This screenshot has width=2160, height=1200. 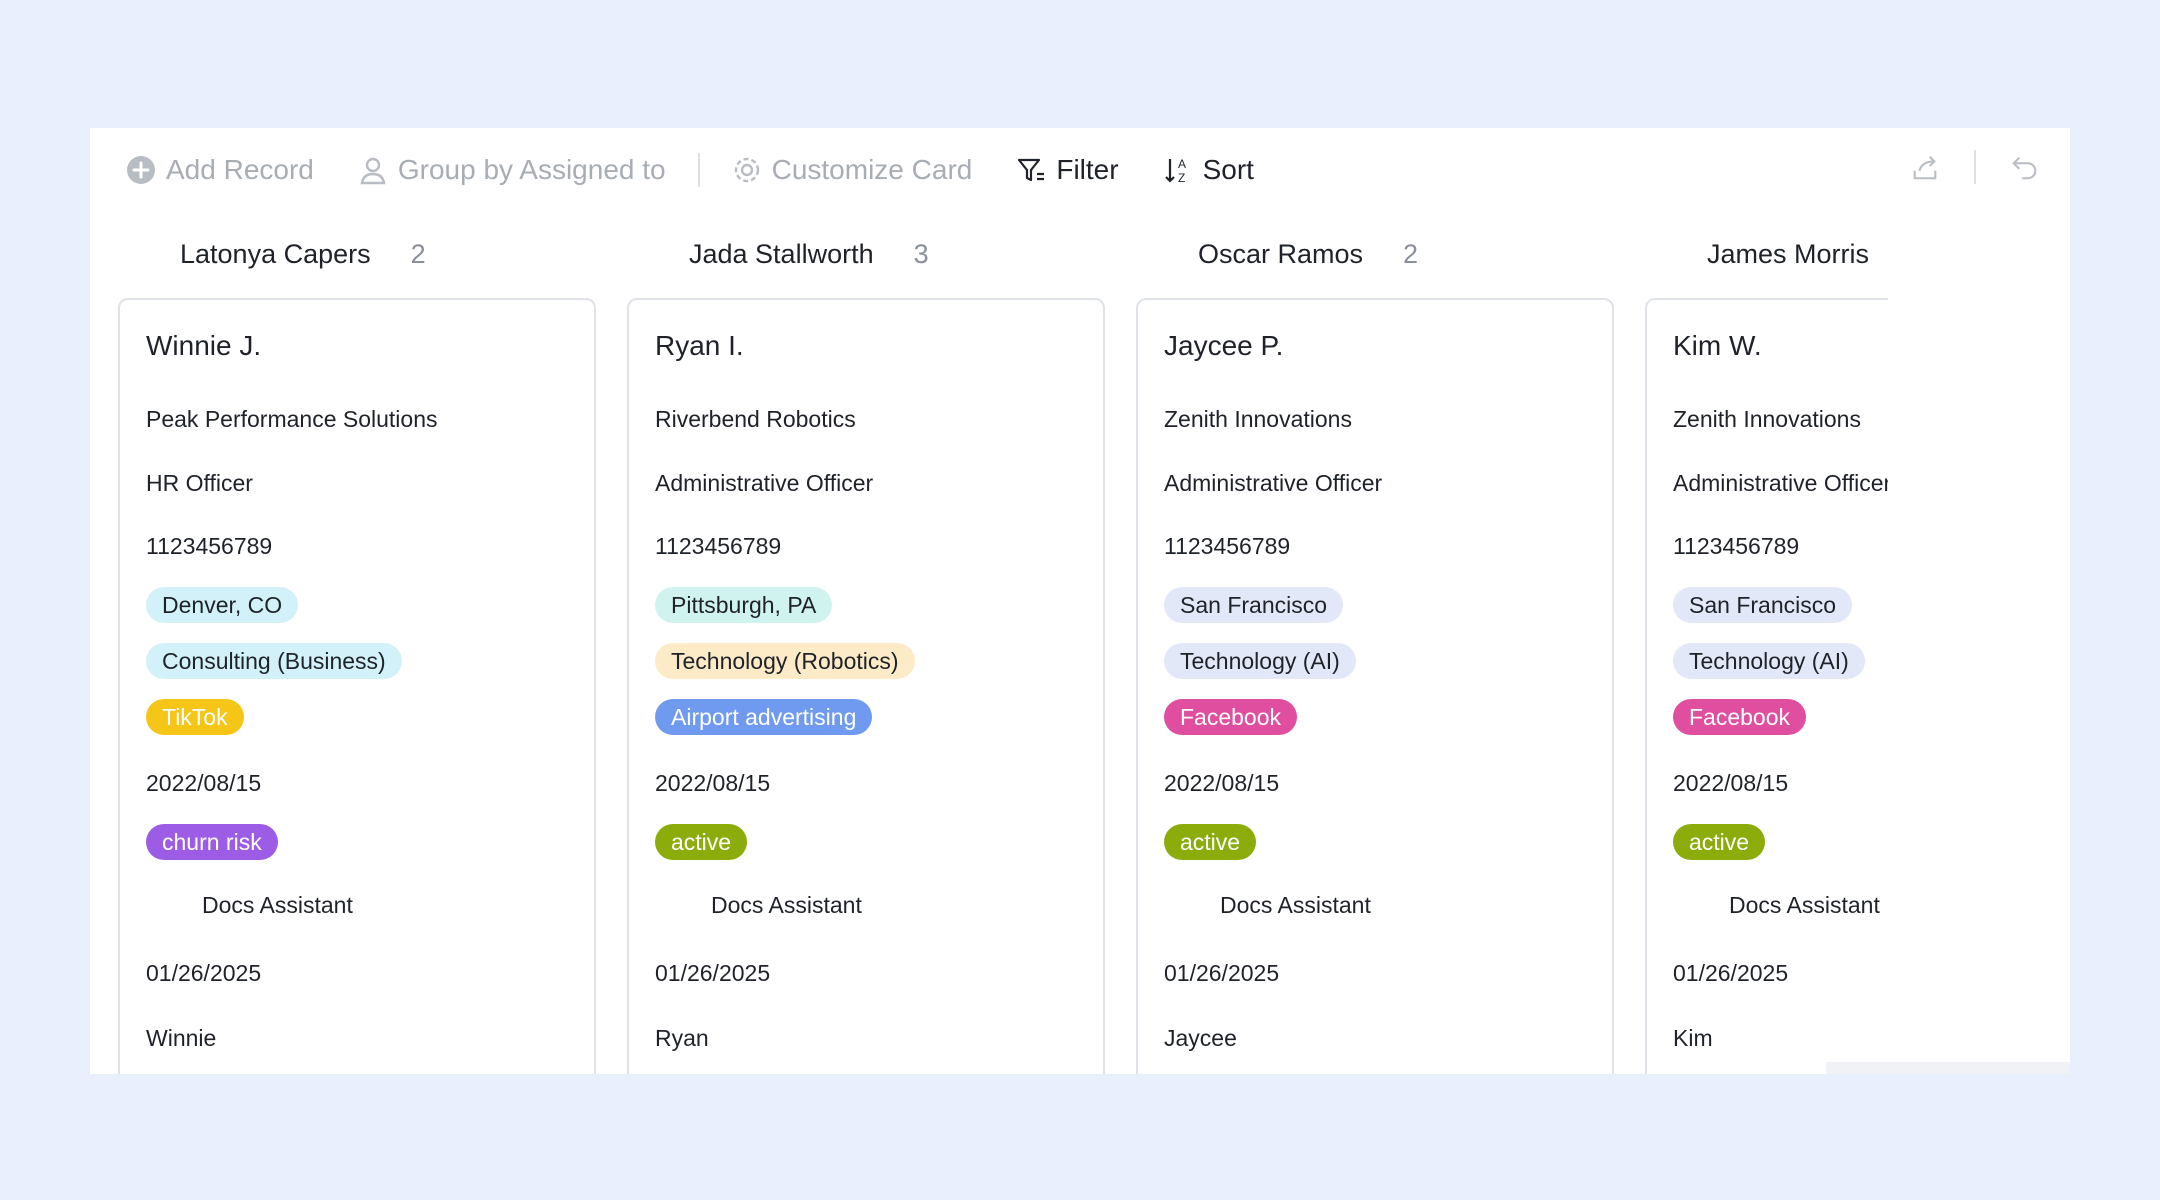 I want to click on card-title: Jaycee P., so click(x=1224, y=345).